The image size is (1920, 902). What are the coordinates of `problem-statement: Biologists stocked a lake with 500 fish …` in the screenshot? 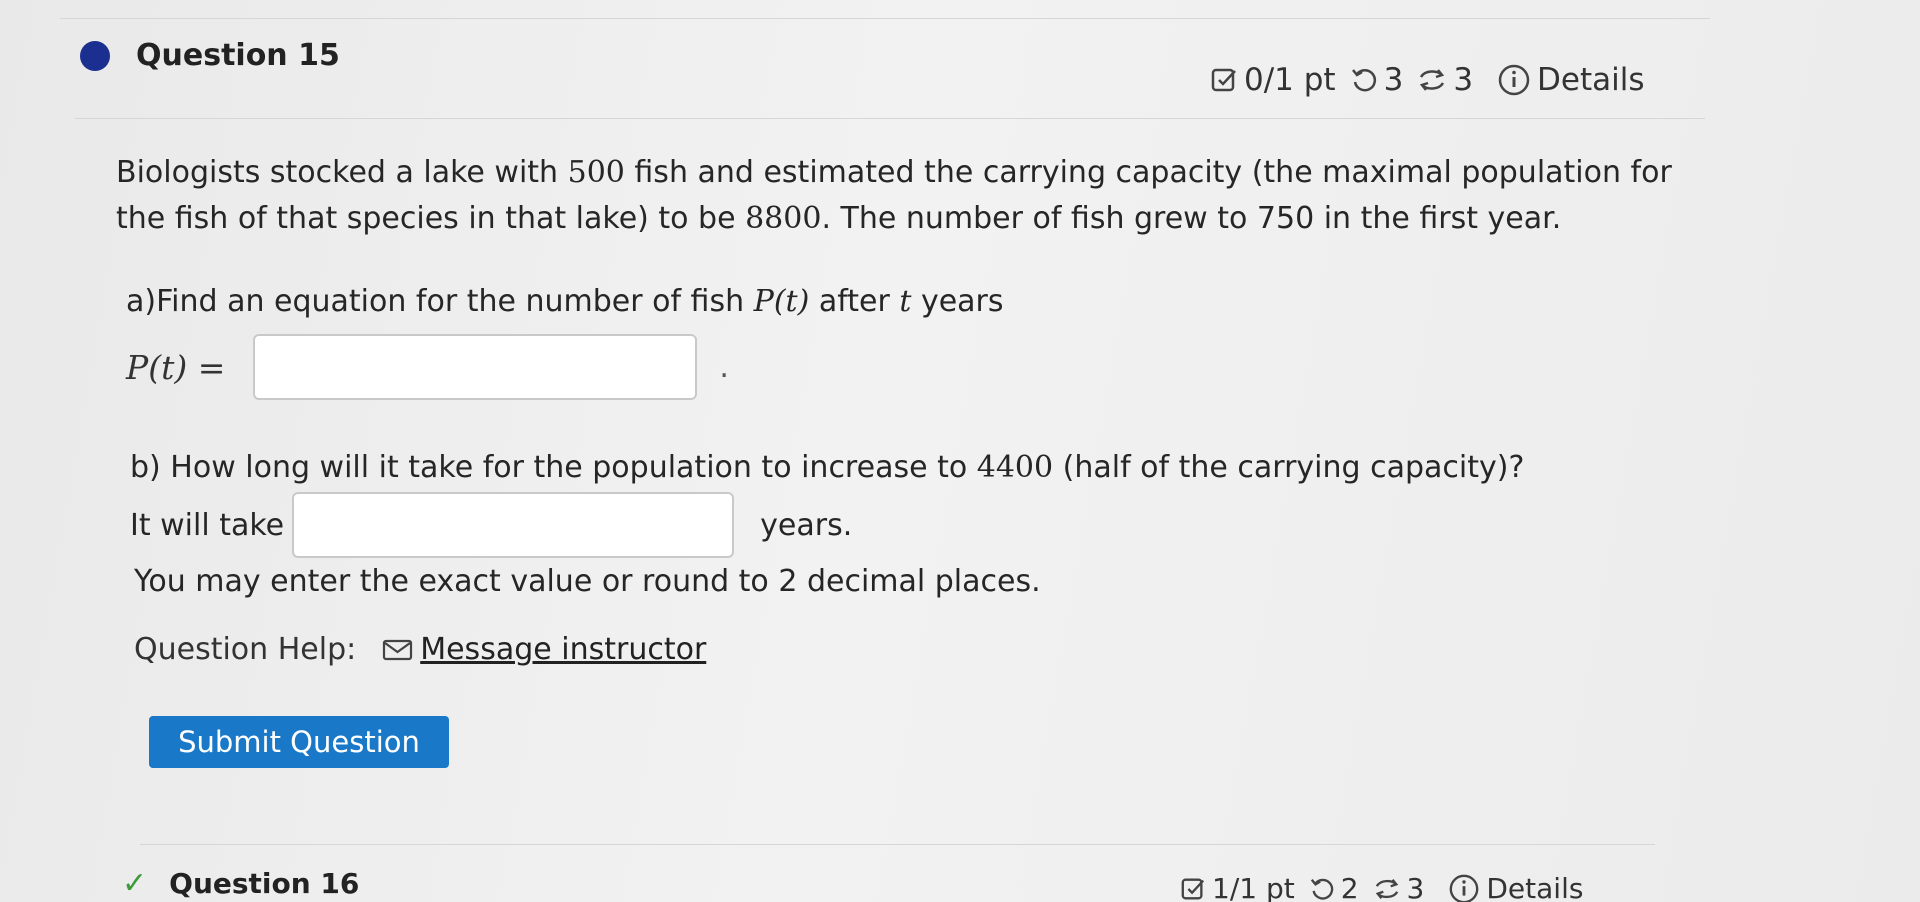 It's located at (896, 196).